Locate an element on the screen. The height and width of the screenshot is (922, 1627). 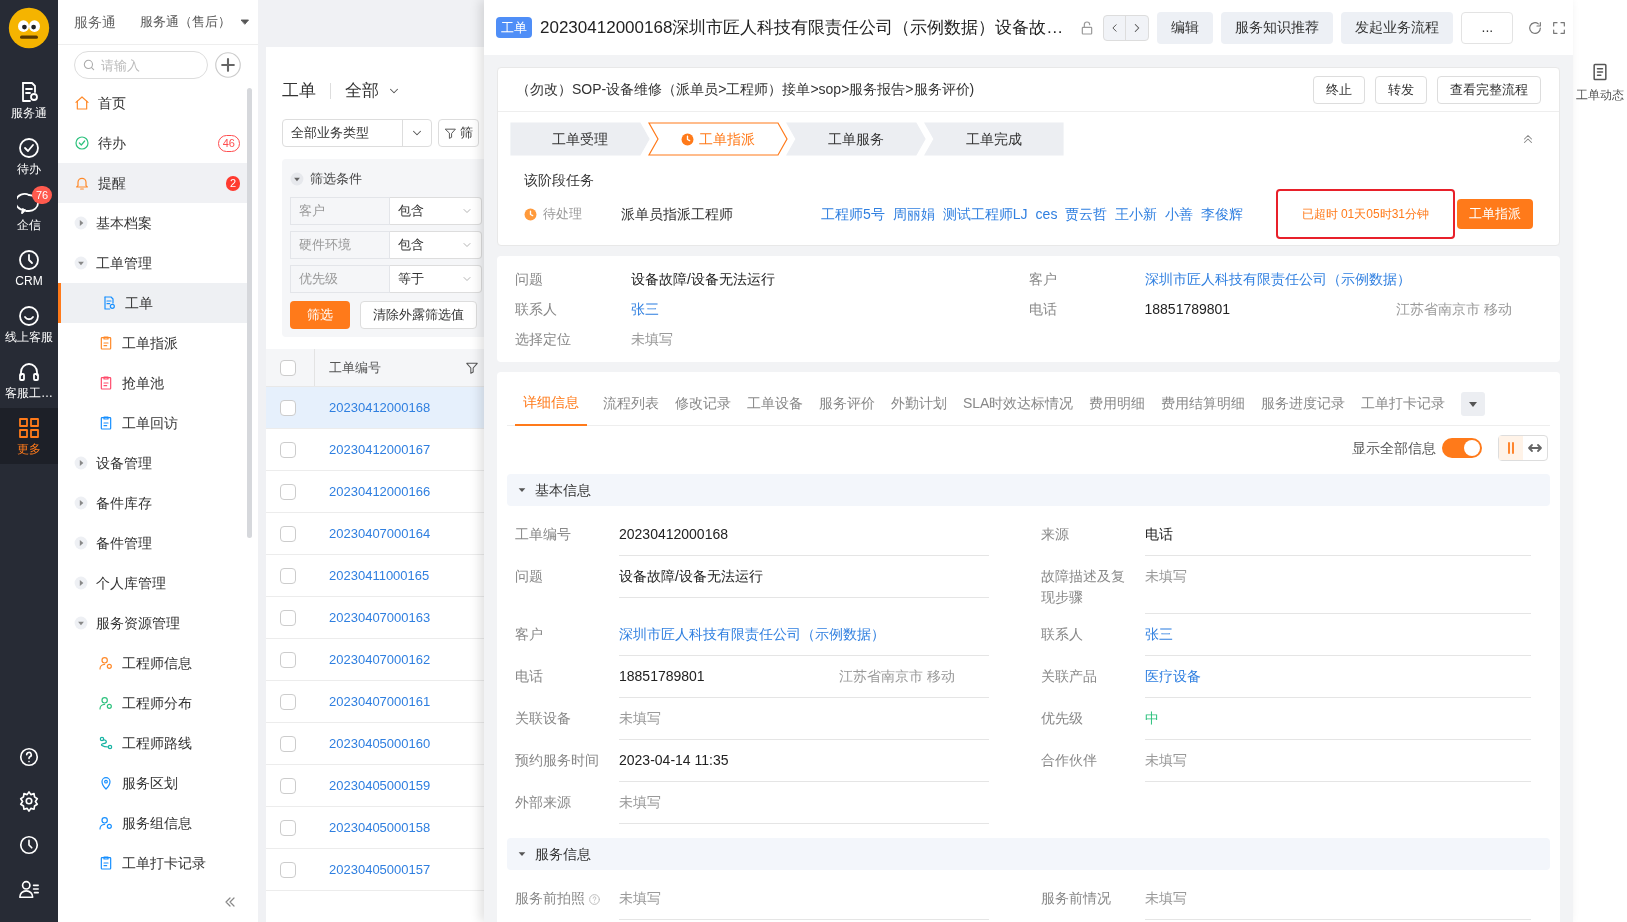
order-link: 20230405000160 is located at coordinates (380, 743).